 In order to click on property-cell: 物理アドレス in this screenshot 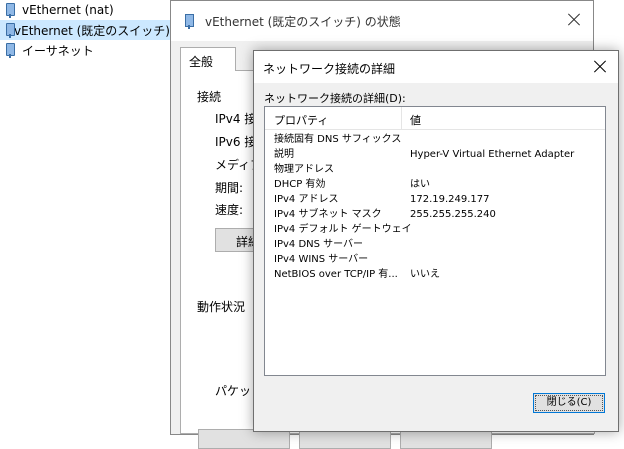, I will do `click(304, 169)`.